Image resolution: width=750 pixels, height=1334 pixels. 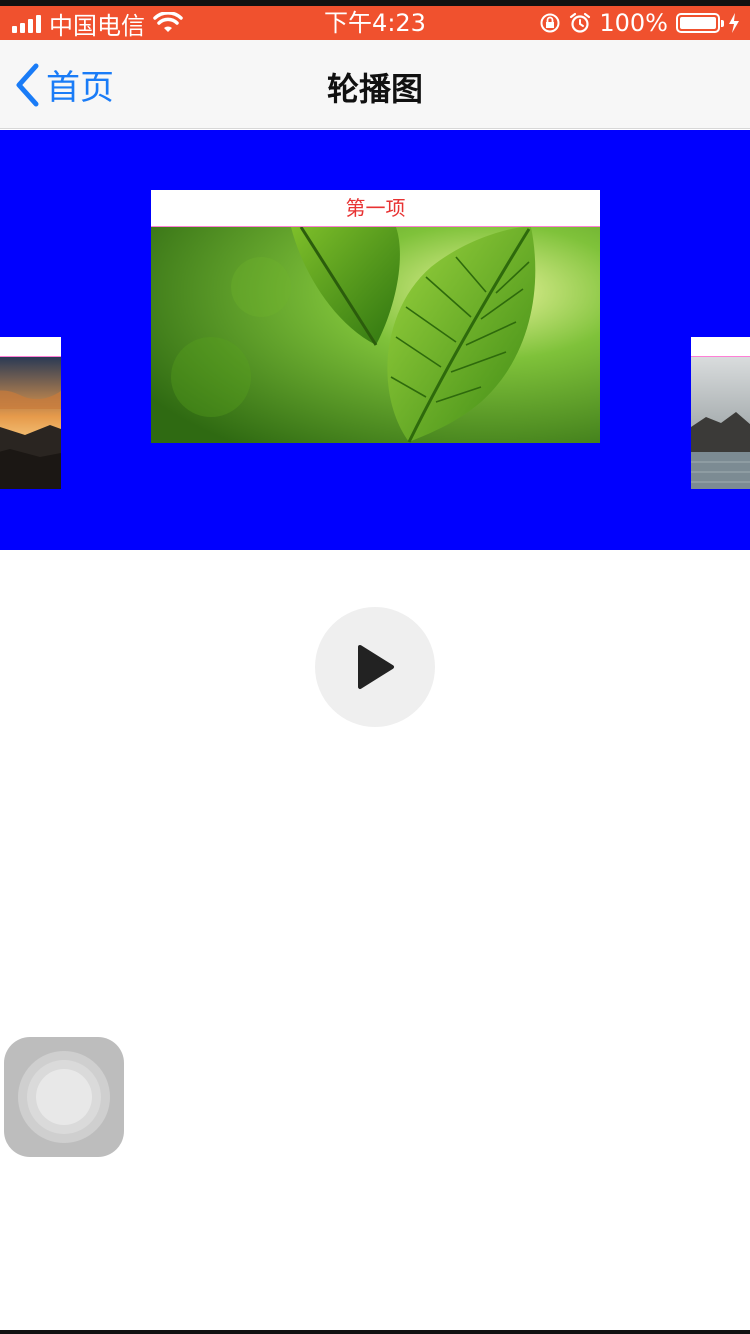 I want to click on battery-percent: 100%, so click(x=633, y=23).